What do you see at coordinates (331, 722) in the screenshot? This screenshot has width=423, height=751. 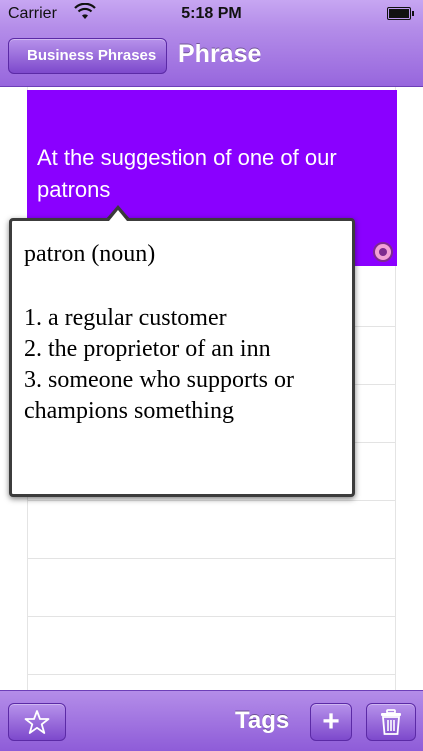 I see `add-tag-button: +` at bounding box center [331, 722].